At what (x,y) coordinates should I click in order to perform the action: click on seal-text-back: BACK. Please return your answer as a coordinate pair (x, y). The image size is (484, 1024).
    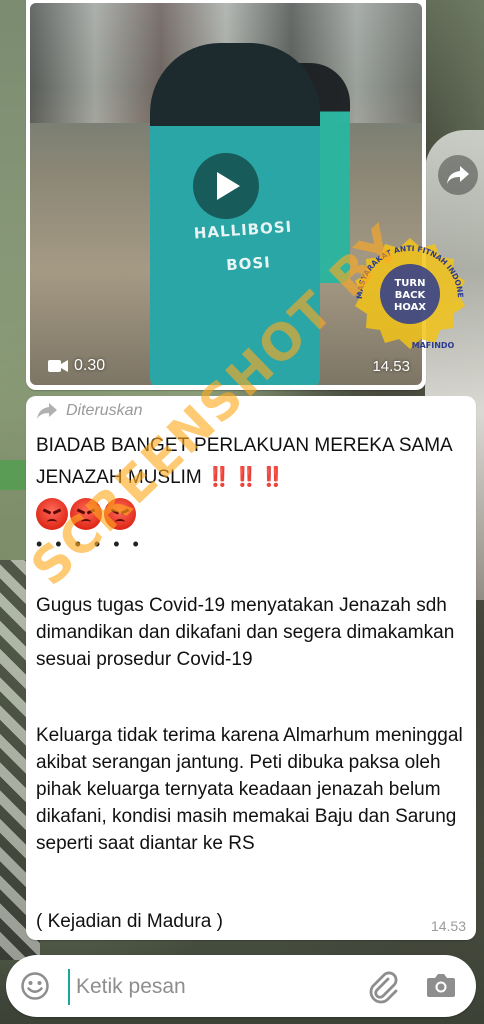
    Looking at the image, I should click on (411, 295).